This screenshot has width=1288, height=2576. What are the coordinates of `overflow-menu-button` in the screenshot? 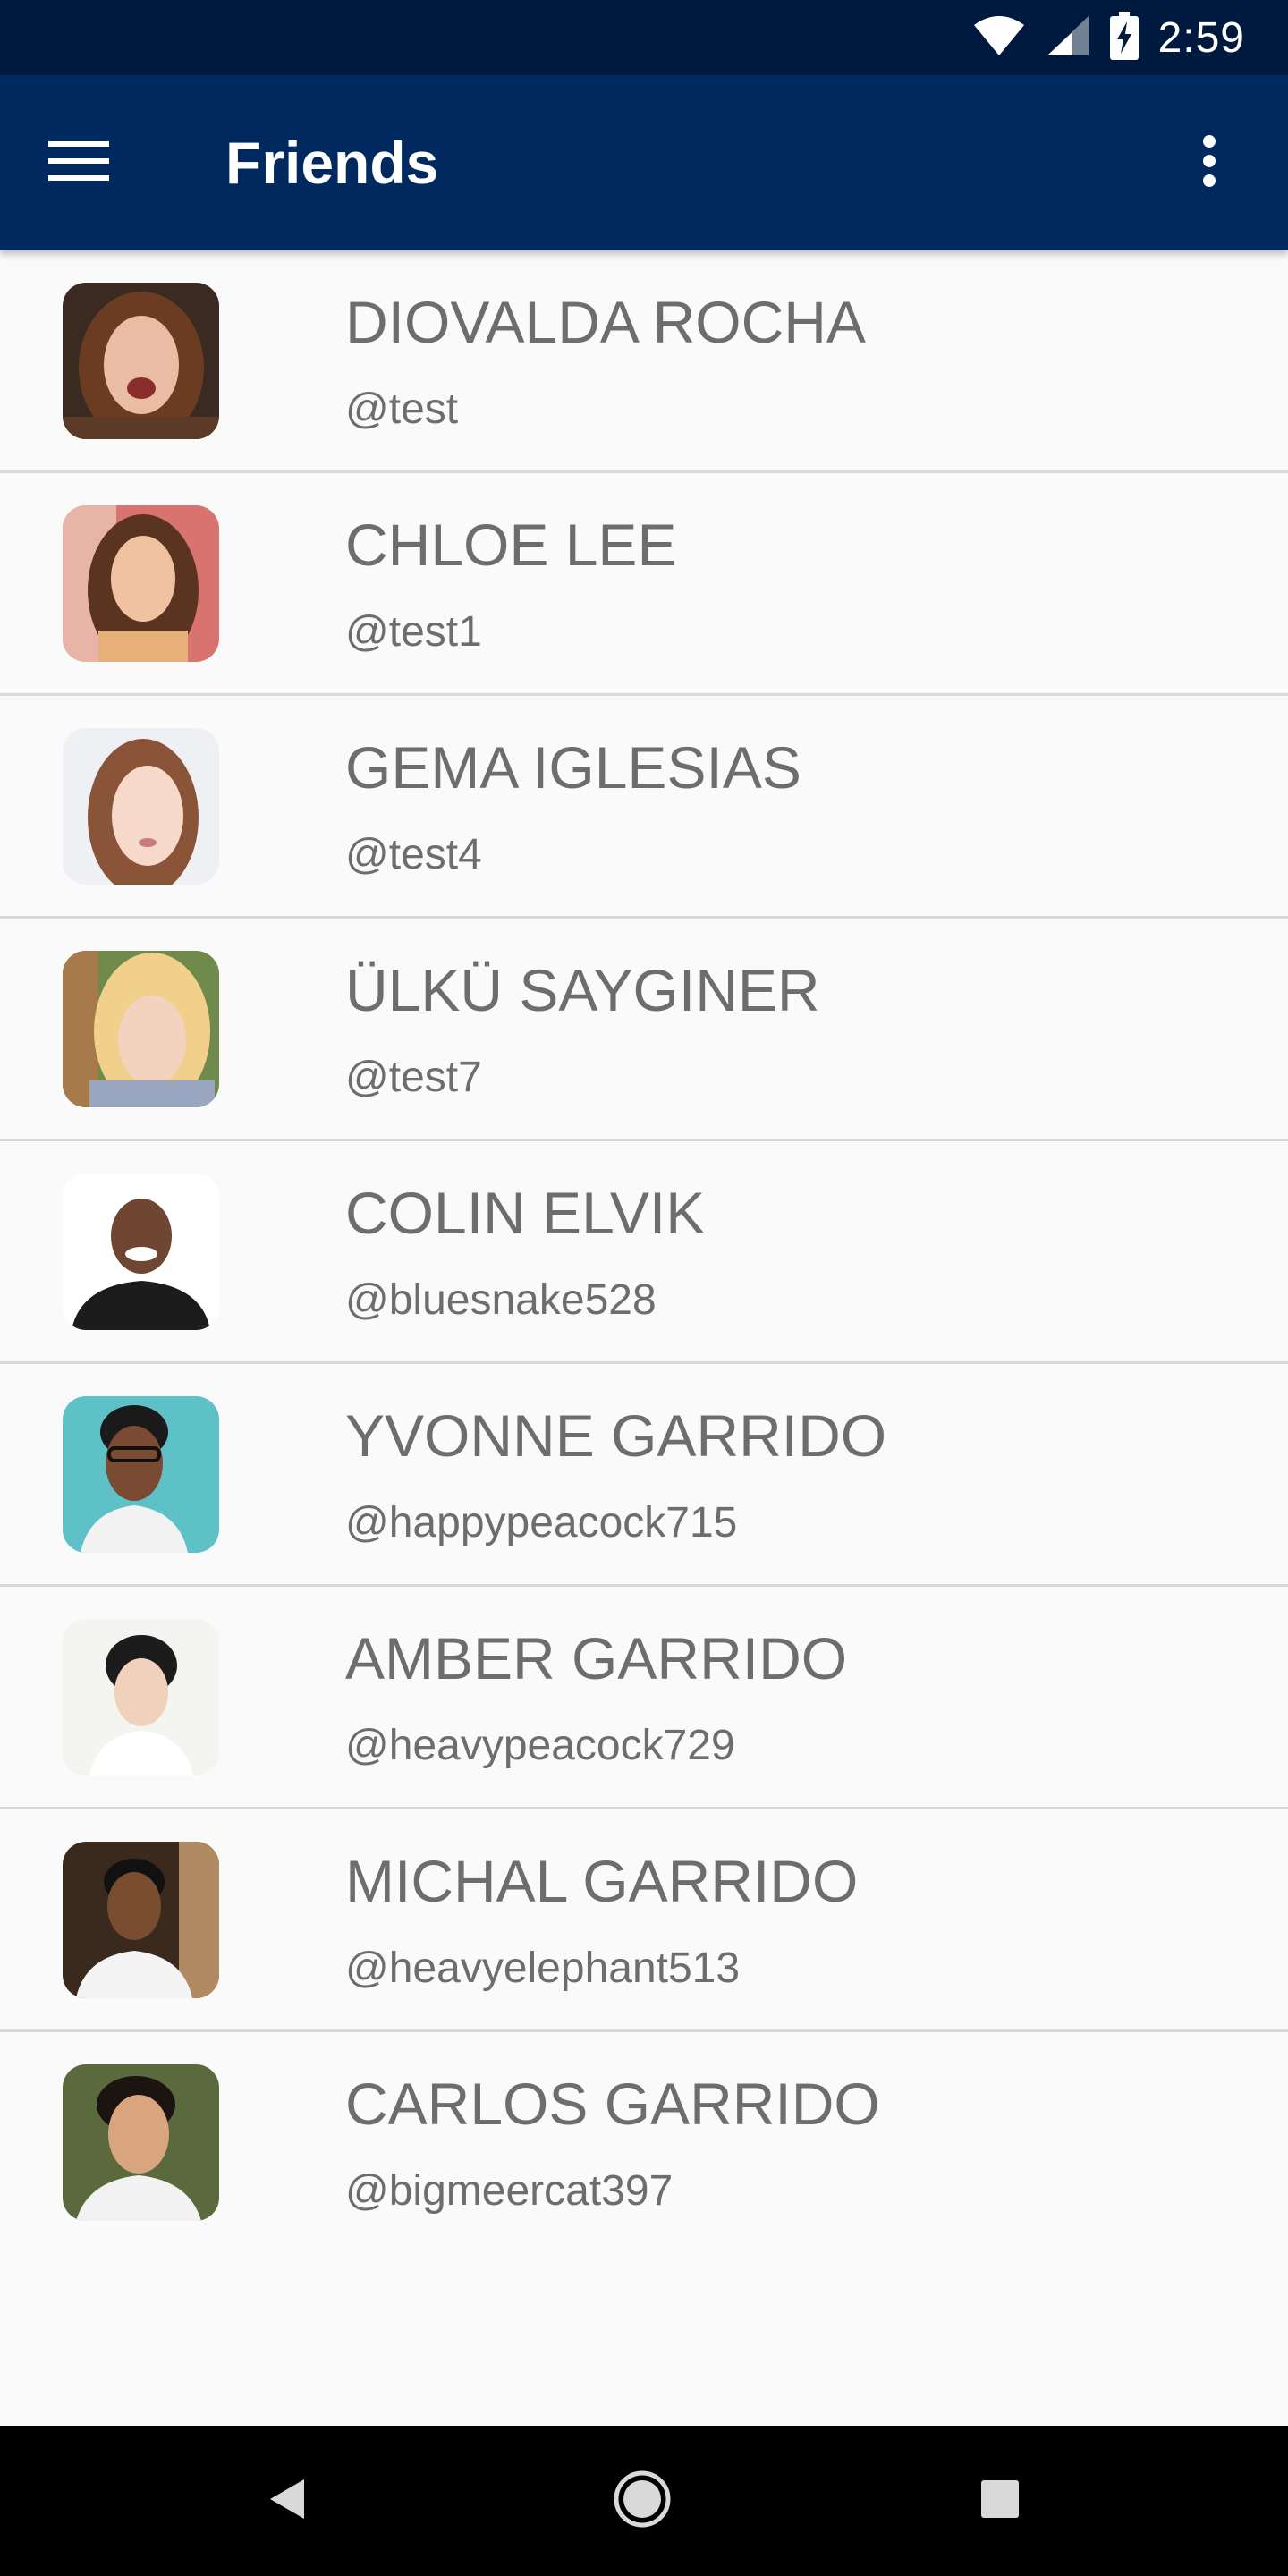 It's located at (1209, 162).